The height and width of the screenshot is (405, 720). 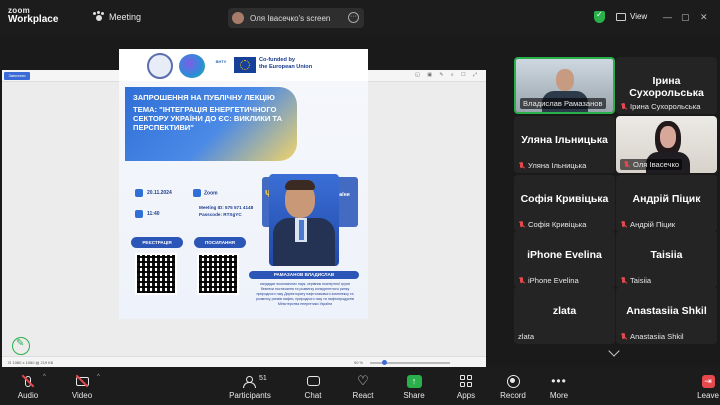 I want to click on zoom-slider-handle, so click(x=384, y=362).